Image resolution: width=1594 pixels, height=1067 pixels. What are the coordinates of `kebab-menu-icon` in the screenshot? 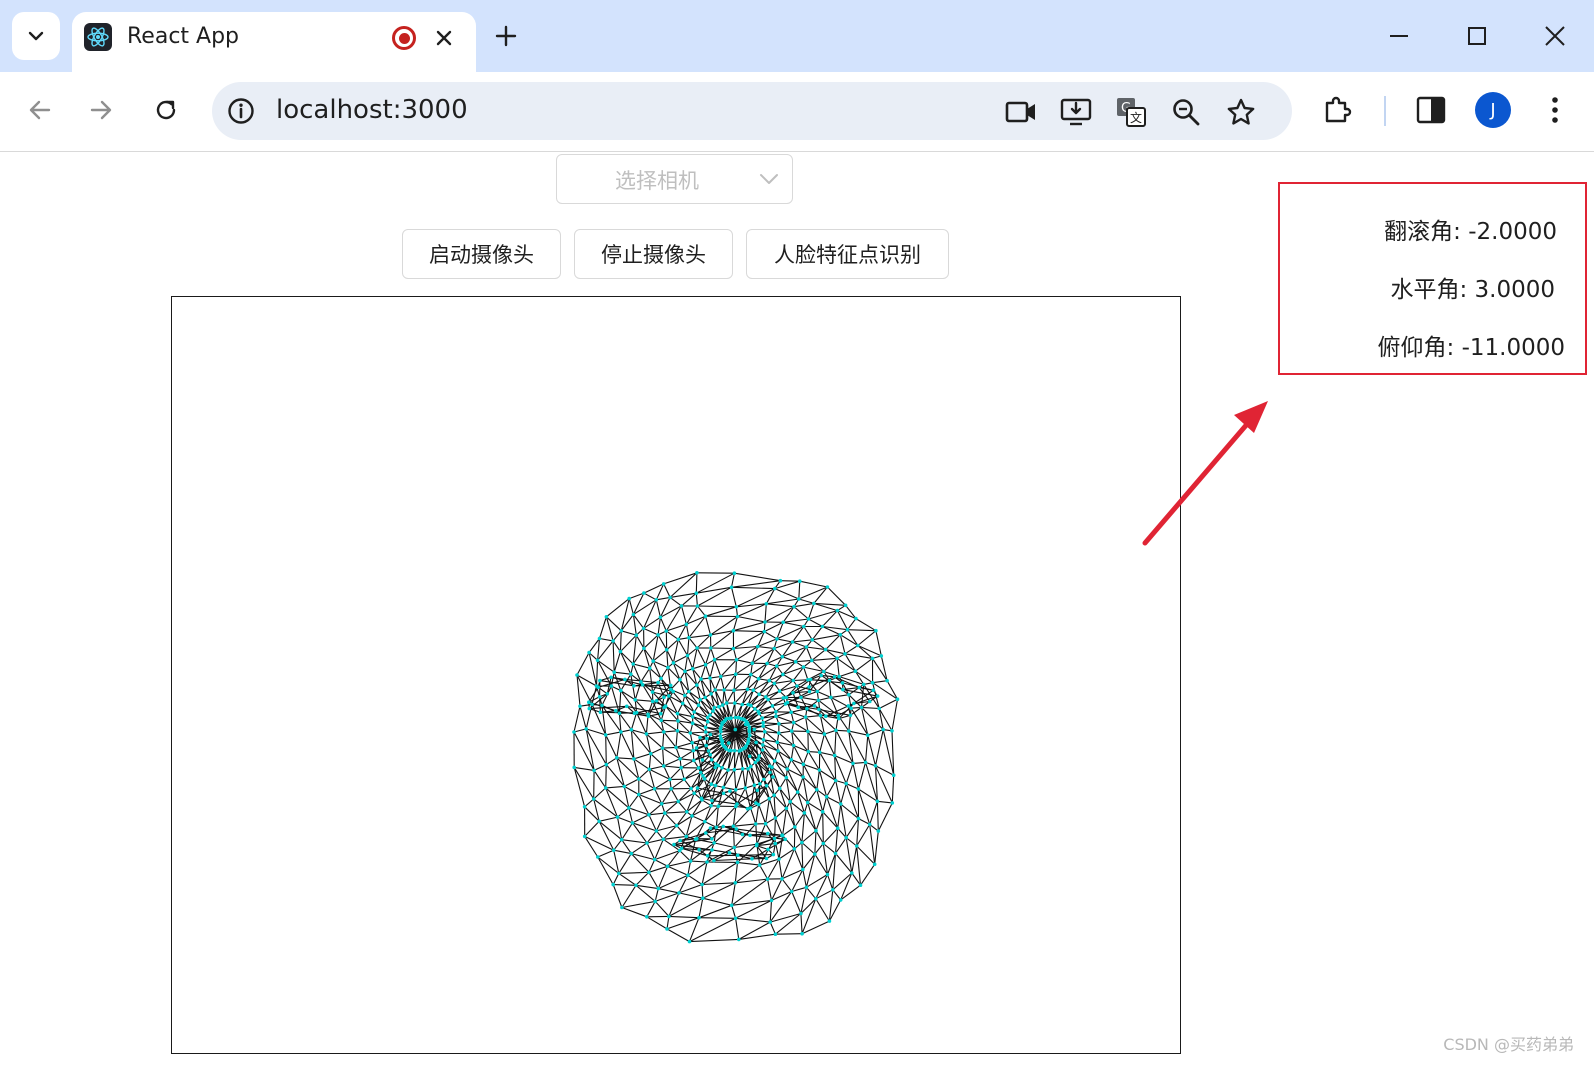 It's located at (1555, 110).